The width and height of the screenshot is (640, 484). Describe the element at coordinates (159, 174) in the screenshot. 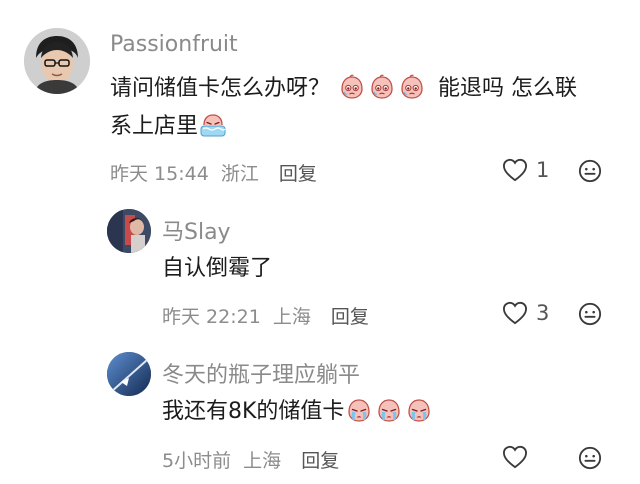

I see `timestamp: 昨天 15:44` at that location.